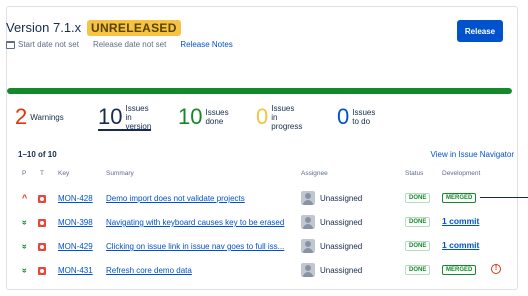 This screenshot has width=528, height=296. I want to click on progress-fill, so click(259, 91).